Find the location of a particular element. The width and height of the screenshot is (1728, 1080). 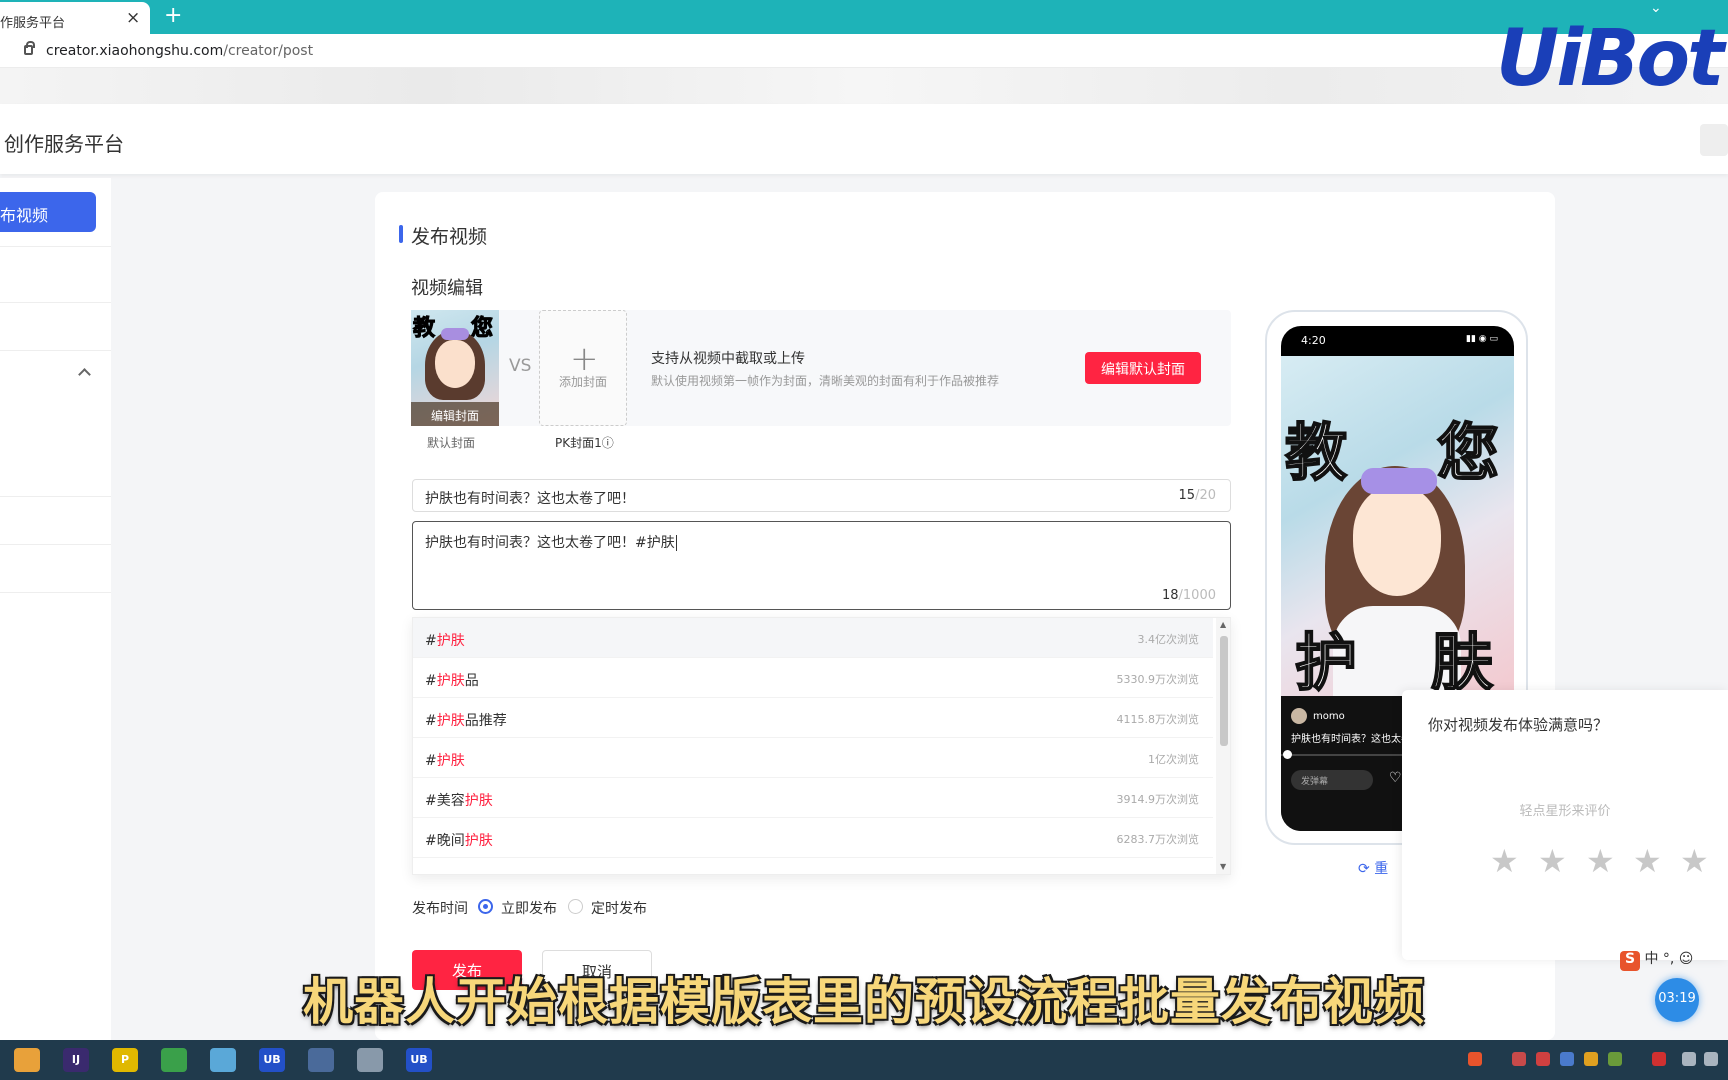

hashtag-view-count: 6283.7万次浏览 is located at coordinates (1158, 839).